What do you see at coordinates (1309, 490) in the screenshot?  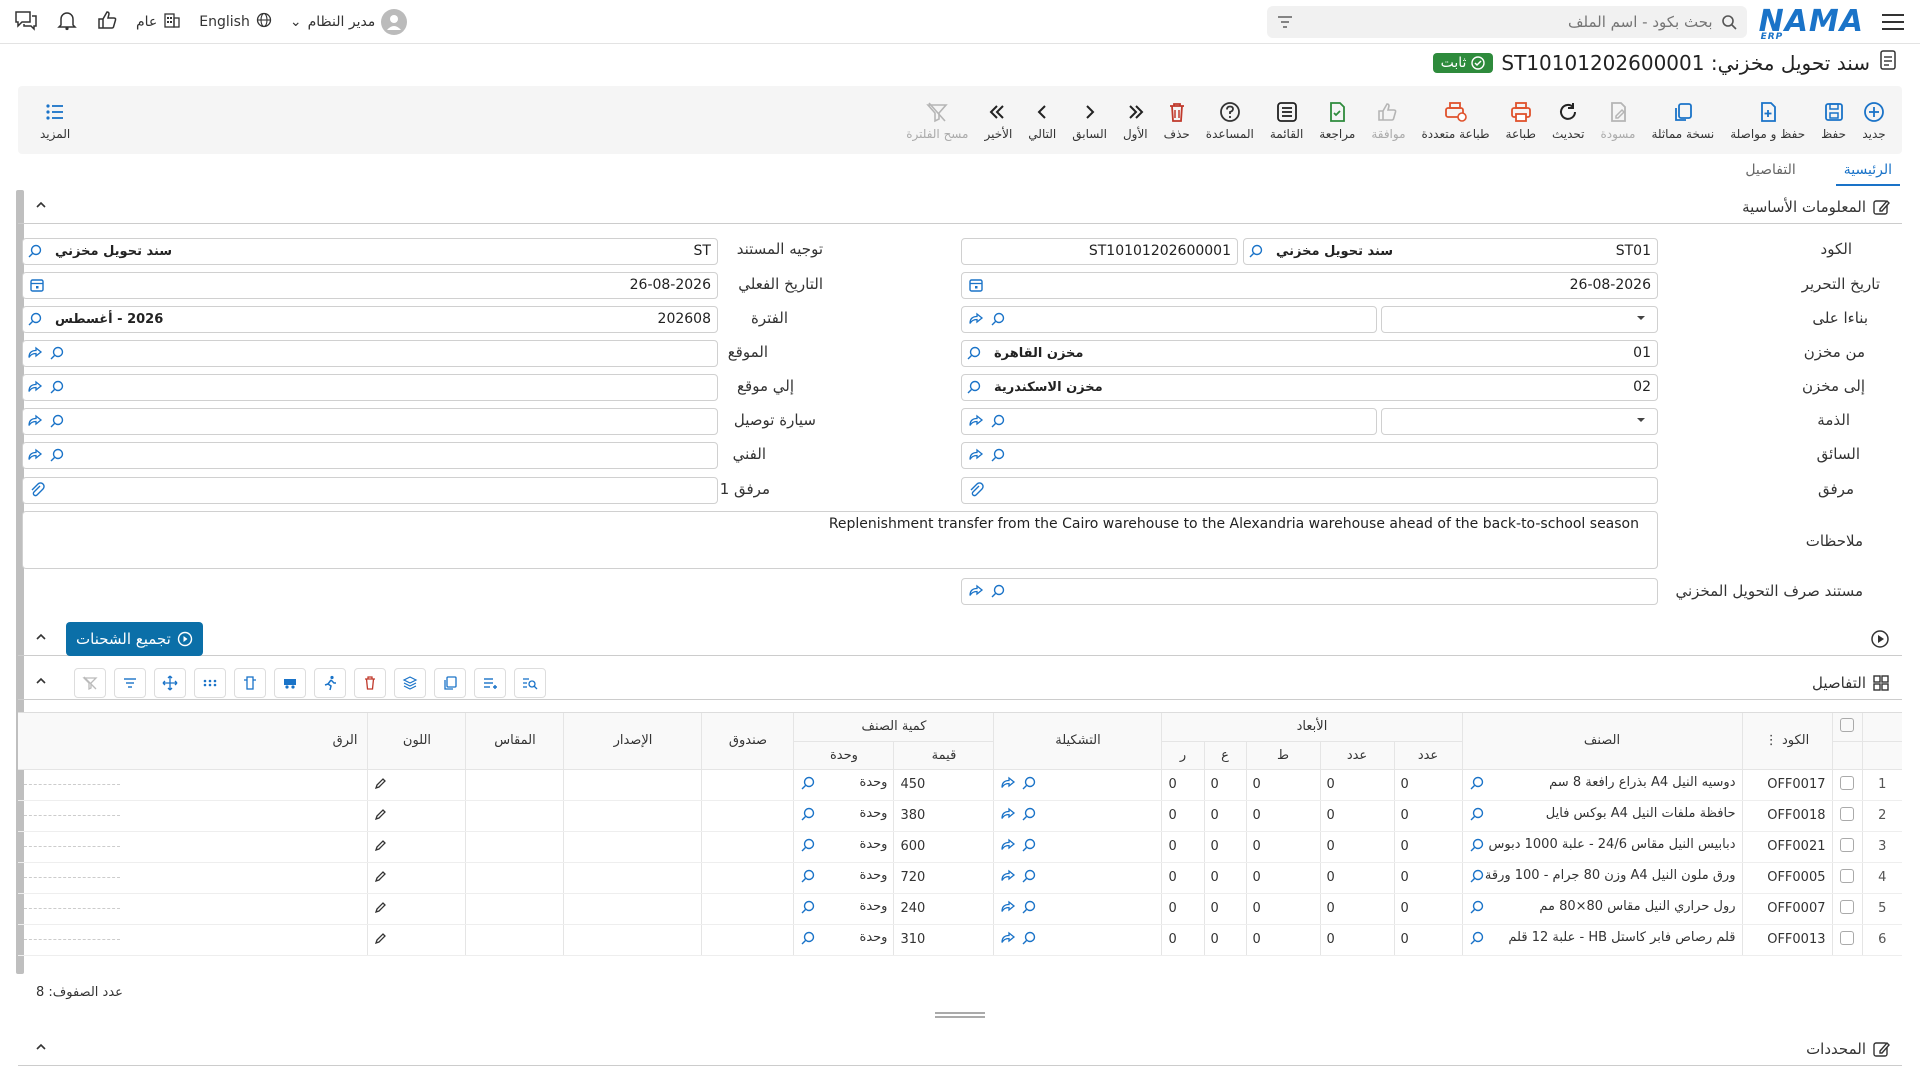 I see `attachment-field` at bounding box center [1309, 490].